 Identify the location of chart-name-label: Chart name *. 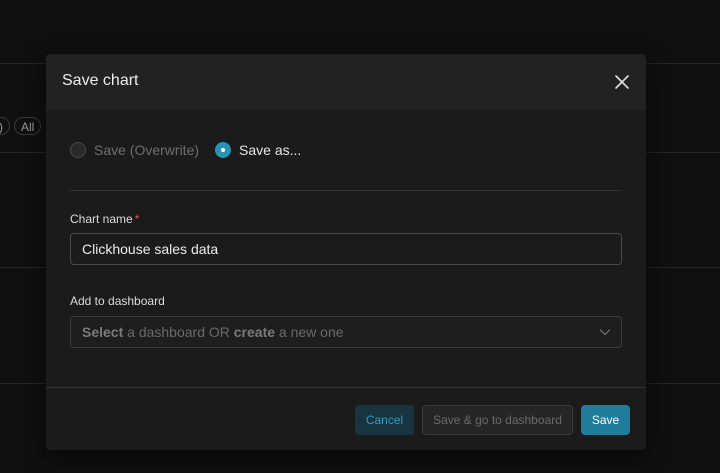
(104, 219).